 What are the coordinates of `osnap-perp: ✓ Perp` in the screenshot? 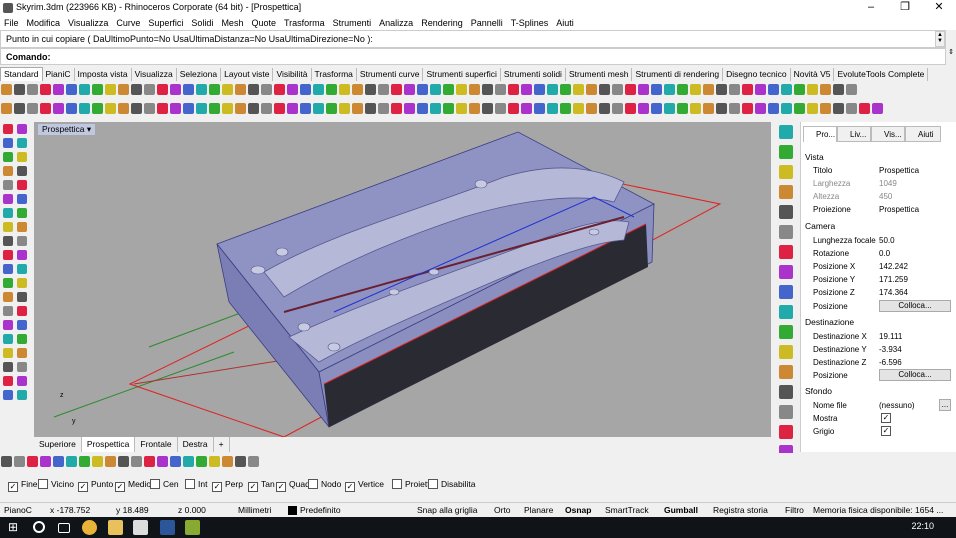 It's located at (227, 485).